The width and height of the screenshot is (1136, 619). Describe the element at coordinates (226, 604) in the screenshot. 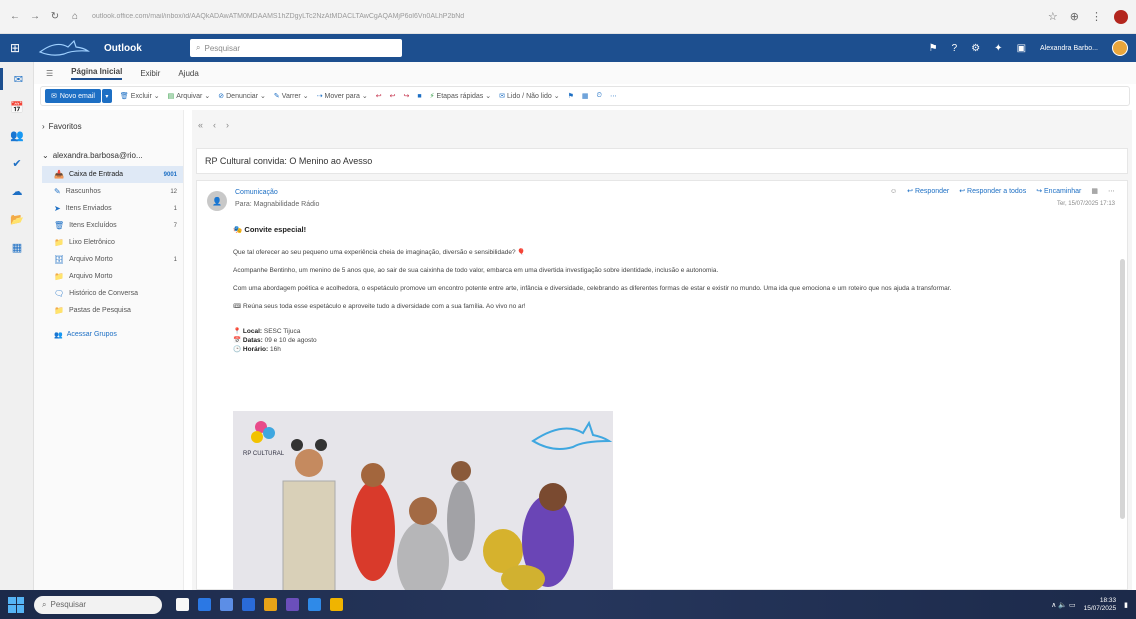

I see `outlook-app-icon` at that location.